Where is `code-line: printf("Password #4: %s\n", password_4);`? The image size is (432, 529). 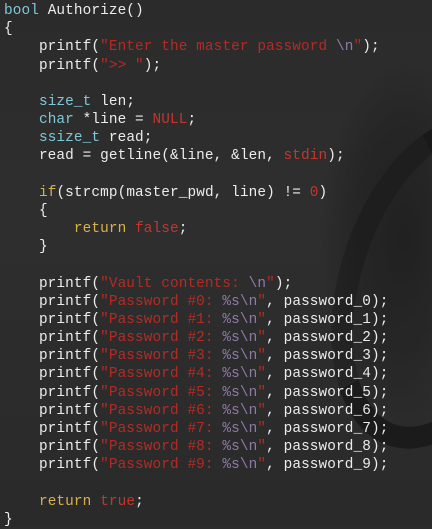
code-line: printf("Password #4: %s\n", password_4); is located at coordinates (196, 374).